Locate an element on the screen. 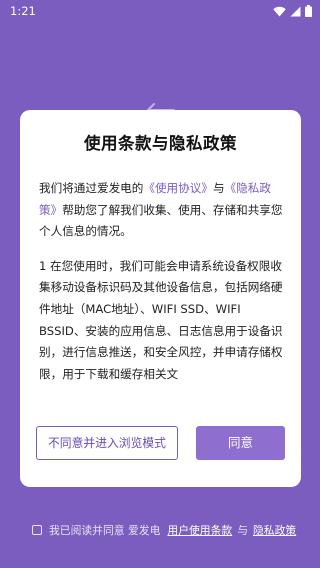 This screenshot has width=320, height=568. consent-and: 与 is located at coordinates (242, 530).